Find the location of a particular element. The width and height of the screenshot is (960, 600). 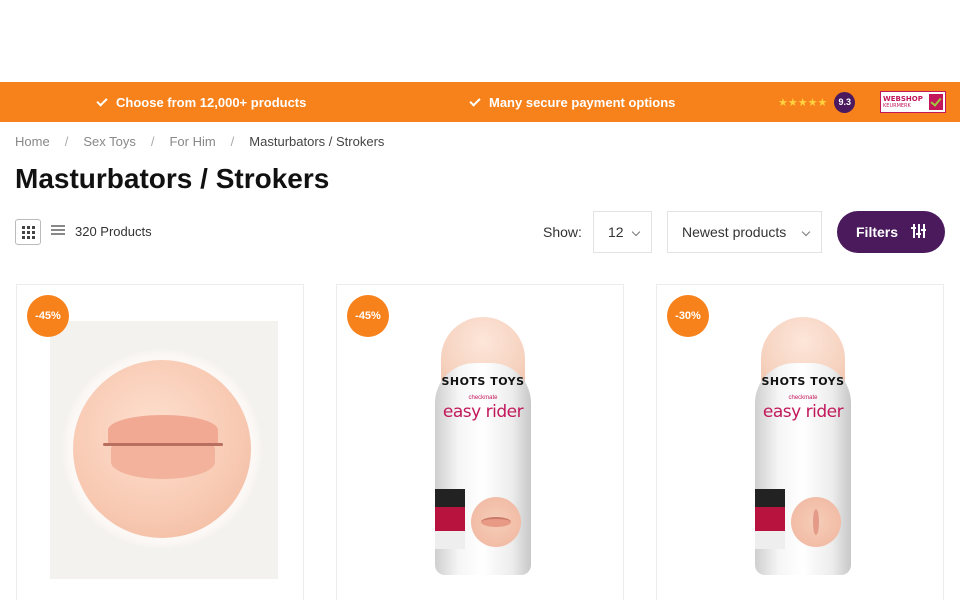

list-view-icon is located at coordinates (58, 231).